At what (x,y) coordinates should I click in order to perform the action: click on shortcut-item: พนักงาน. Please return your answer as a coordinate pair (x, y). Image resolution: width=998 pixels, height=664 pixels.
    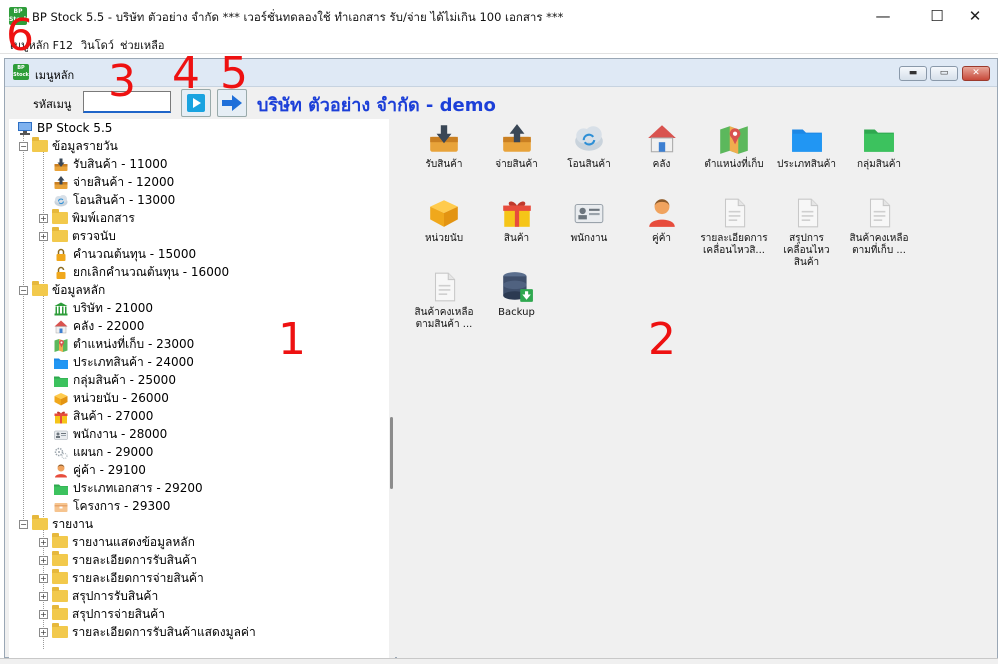
    Looking at the image, I should click on (589, 229).